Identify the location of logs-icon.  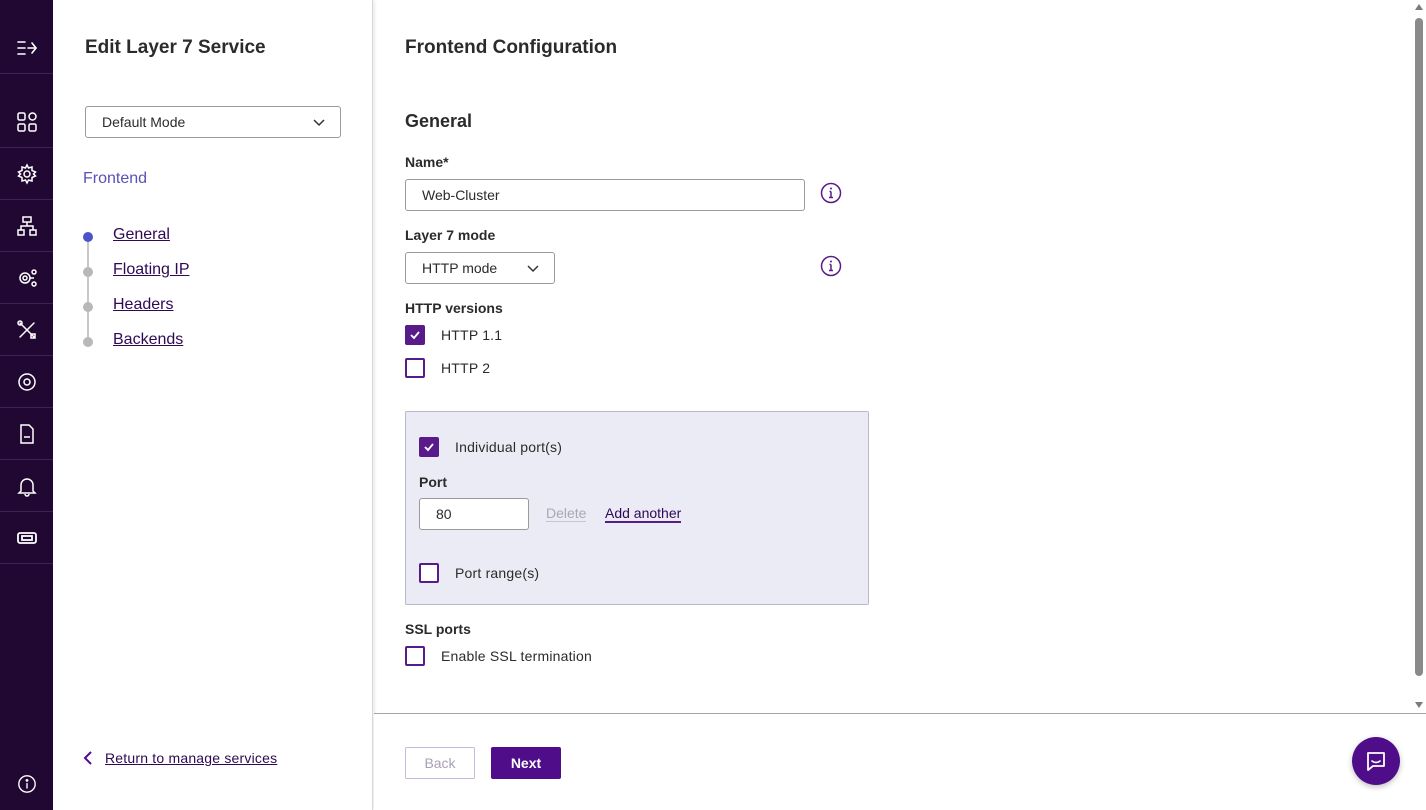
(26, 433).